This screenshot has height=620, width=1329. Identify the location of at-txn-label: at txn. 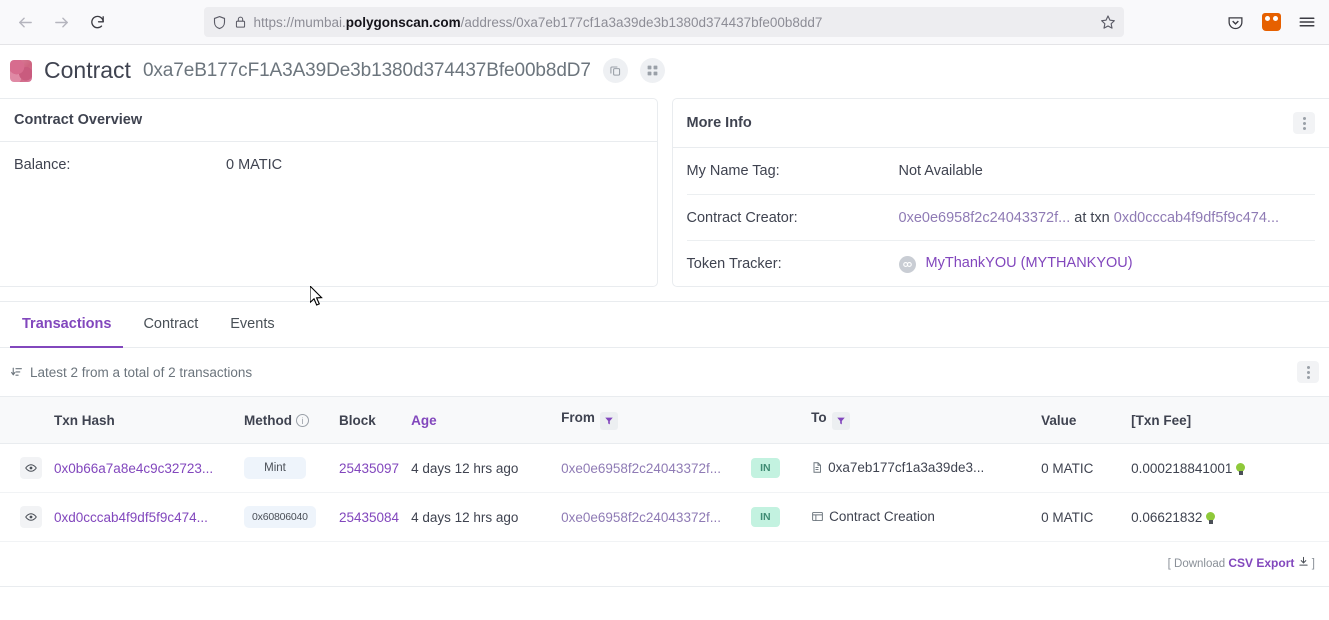
(1092, 217).